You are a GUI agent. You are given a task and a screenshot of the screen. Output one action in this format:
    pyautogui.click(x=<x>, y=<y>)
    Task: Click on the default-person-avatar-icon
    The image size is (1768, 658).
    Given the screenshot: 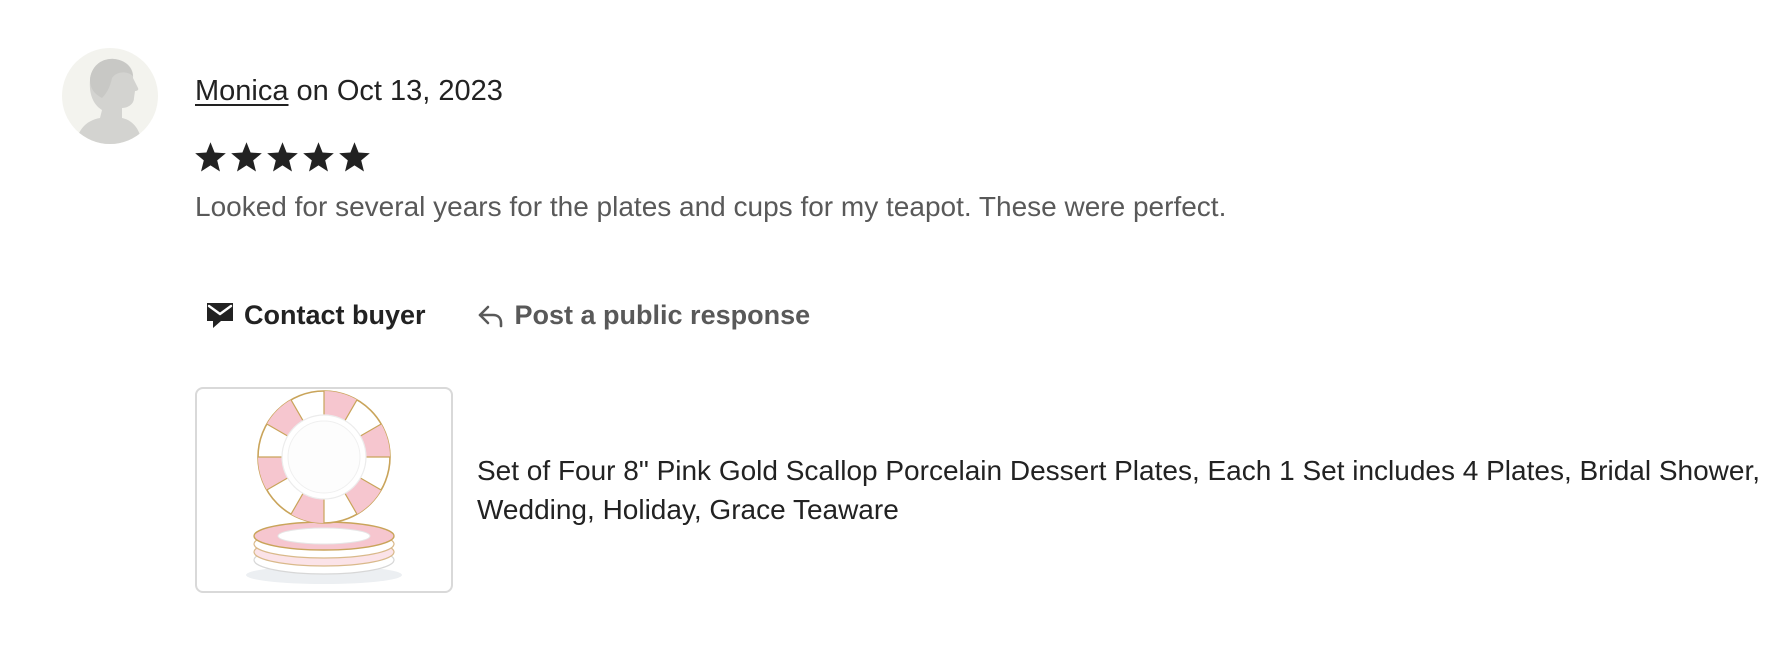 What is the action you would take?
    pyautogui.click(x=109, y=101)
    